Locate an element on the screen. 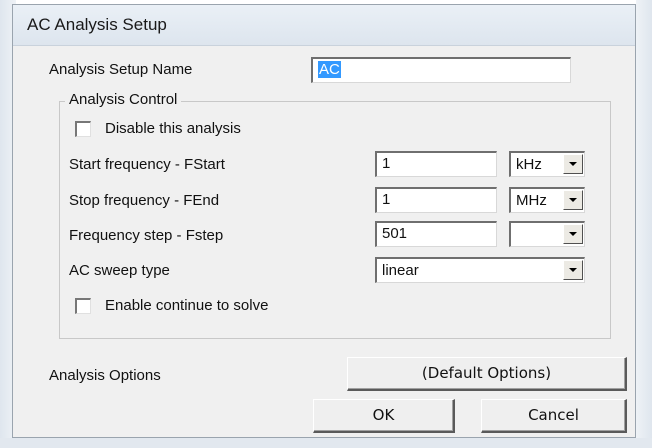 This screenshot has height=448, width=652. stop-frequency-value: 1 is located at coordinates (386, 199).